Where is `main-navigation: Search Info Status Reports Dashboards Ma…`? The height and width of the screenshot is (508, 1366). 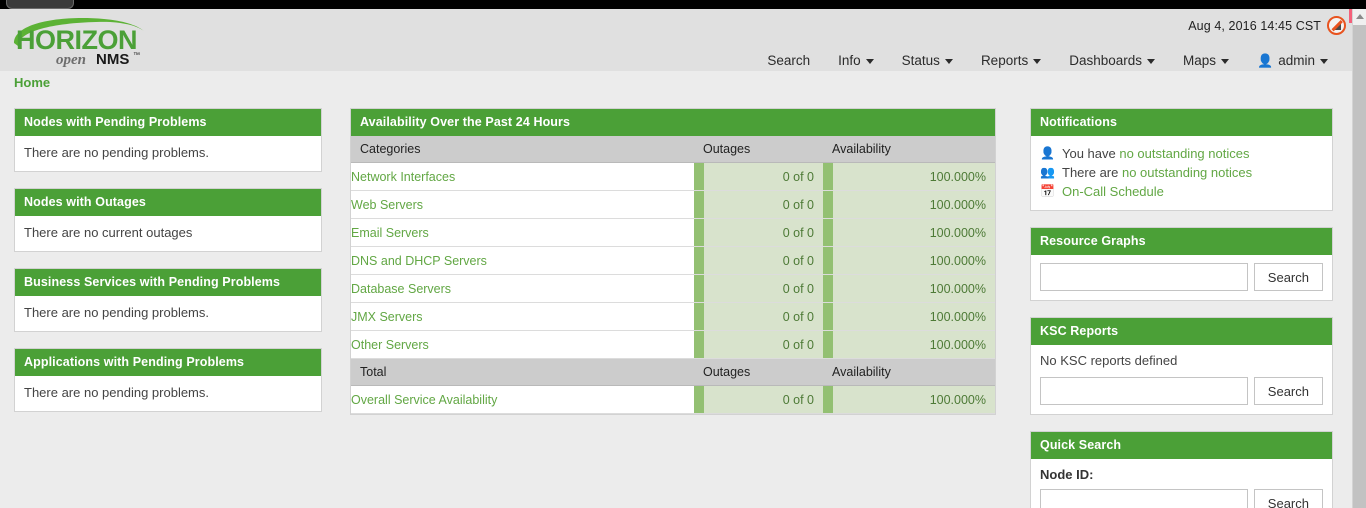 main-navigation: Search Info Status Reports Dashboards Ma… is located at coordinates (1047, 60).